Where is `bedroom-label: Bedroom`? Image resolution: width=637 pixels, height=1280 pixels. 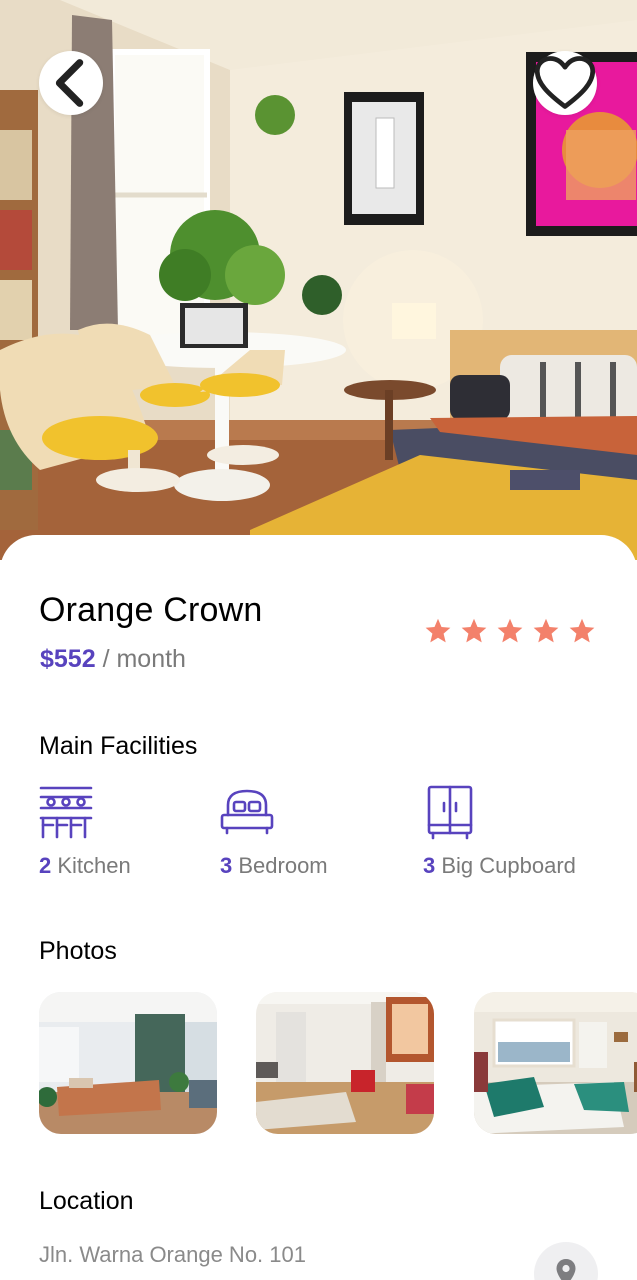
bedroom-label: Bedroom is located at coordinates (280, 865).